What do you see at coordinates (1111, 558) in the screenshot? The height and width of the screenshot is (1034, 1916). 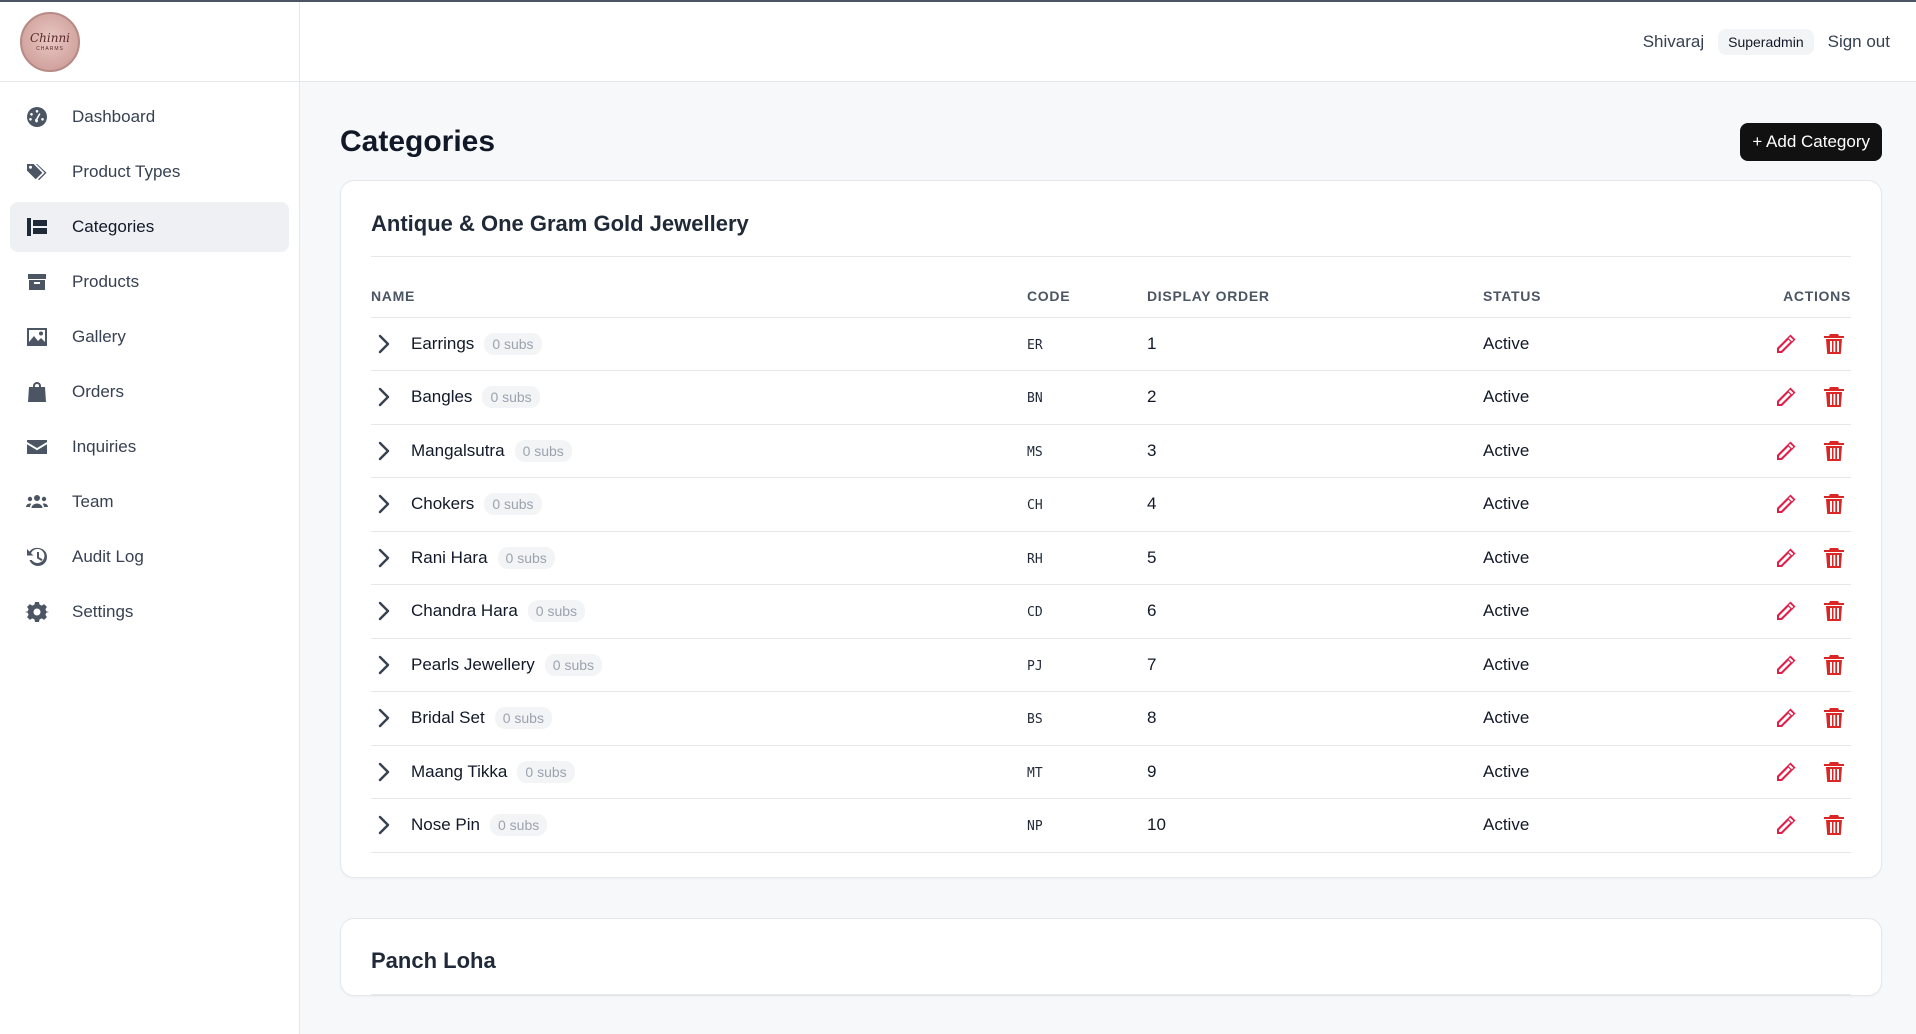 I see `table-row: Rani Hara 0 subs RH 5 Active` at bounding box center [1111, 558].